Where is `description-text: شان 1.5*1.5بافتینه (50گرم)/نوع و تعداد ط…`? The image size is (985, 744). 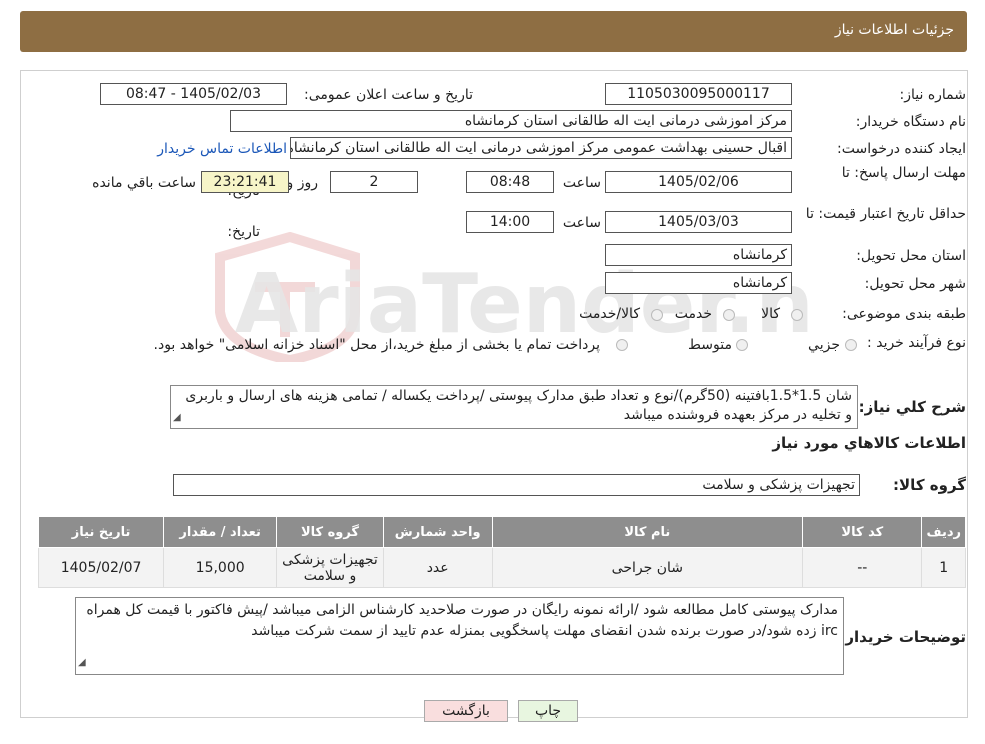 description-text: شان 1.5*1.5بافتینه (50گرم)/نوع و تعداد ط… is located at coordinates (518, 405).